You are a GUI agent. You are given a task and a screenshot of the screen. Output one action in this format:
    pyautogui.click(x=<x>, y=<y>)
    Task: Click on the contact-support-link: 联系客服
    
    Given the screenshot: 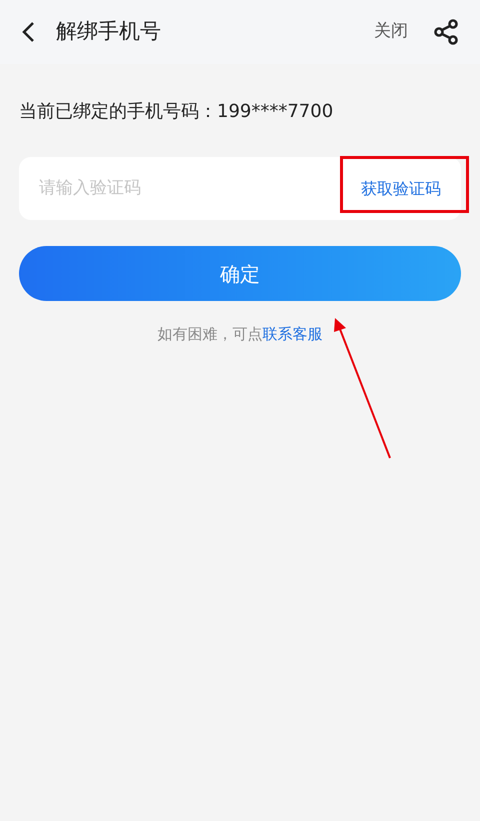 What is the action you would take?
    pyautogui.click(x=292, y=334)
    